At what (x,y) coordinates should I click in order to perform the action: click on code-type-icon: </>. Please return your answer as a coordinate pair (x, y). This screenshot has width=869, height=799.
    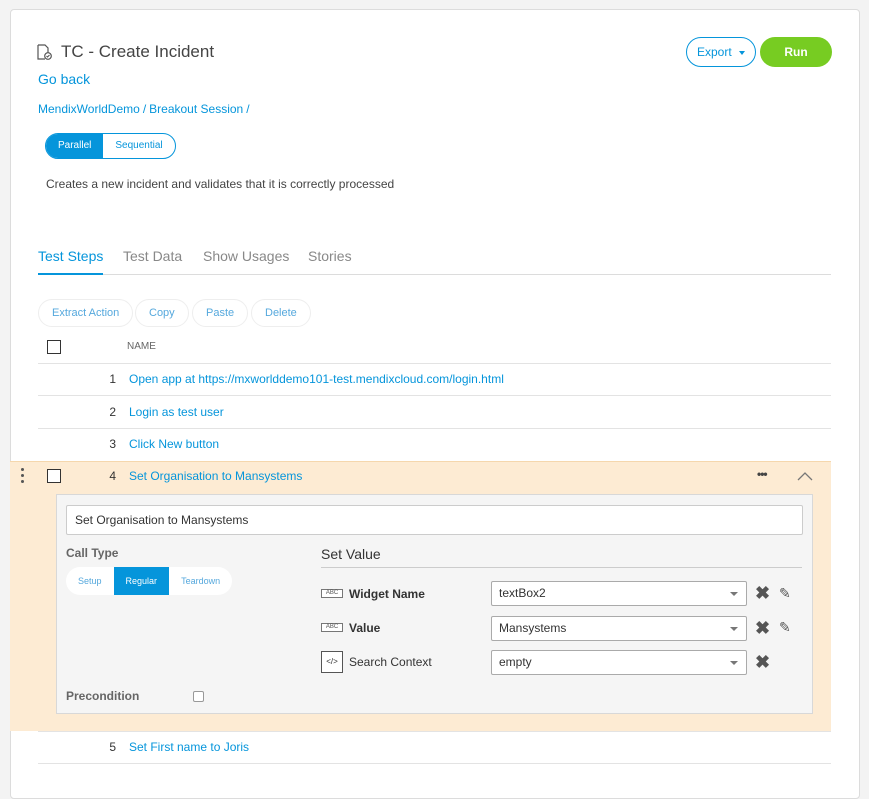
    Looking at the image, I should click on (332, 662).